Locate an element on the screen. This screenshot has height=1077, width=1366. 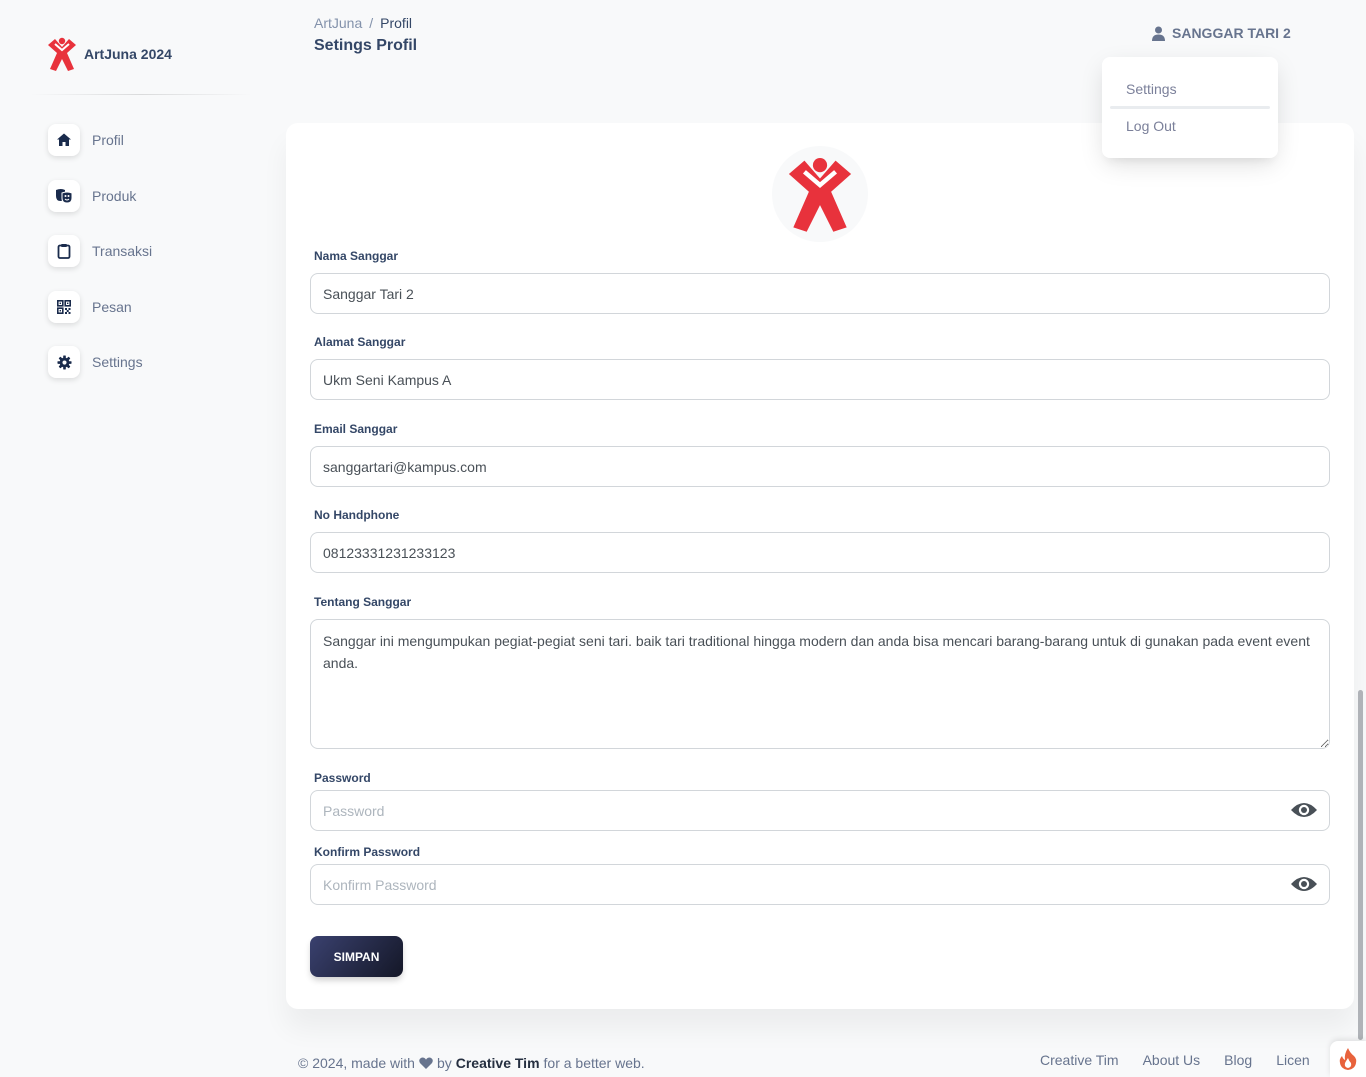
save-button: SIMPAN is located at coordinates (356, 956).